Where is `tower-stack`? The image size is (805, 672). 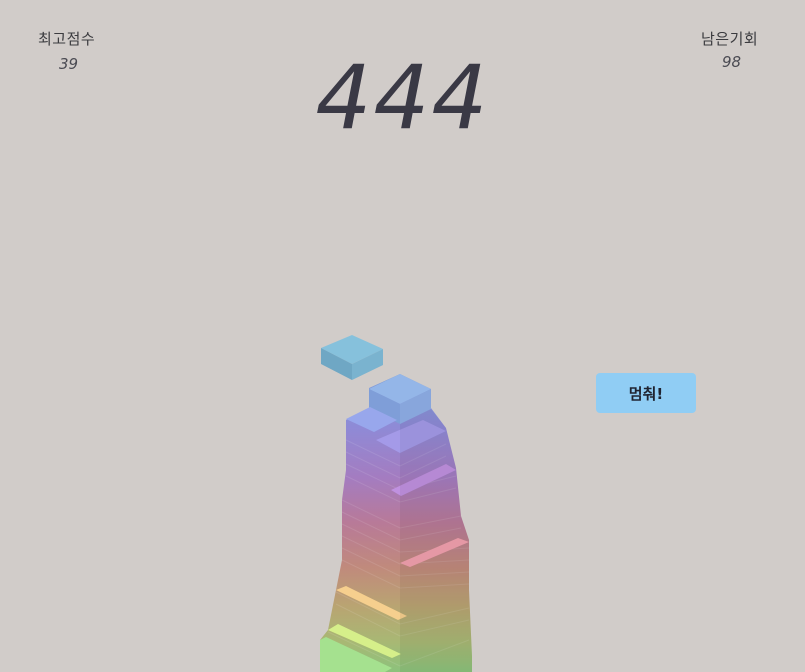 tower-stack is located at coordinates (396, 523).